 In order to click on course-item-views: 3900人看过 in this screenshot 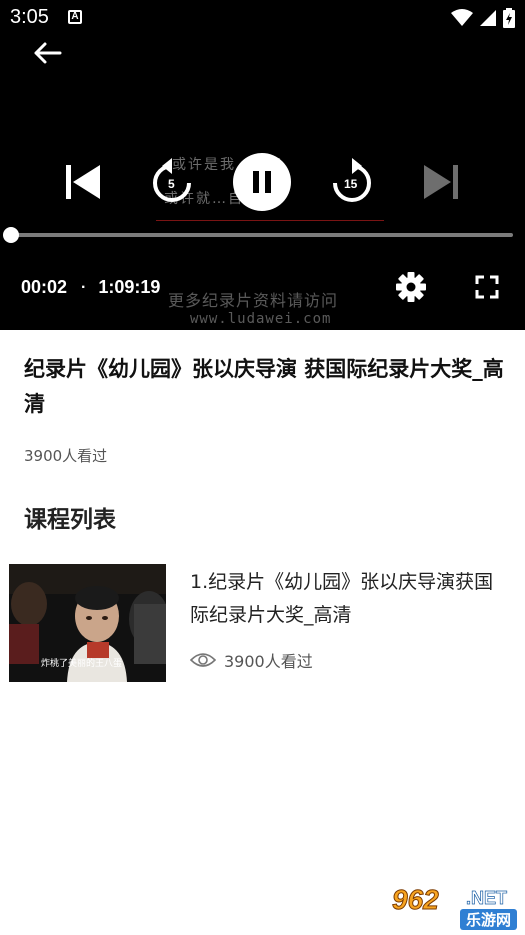, I will do `click(251, 660)`.